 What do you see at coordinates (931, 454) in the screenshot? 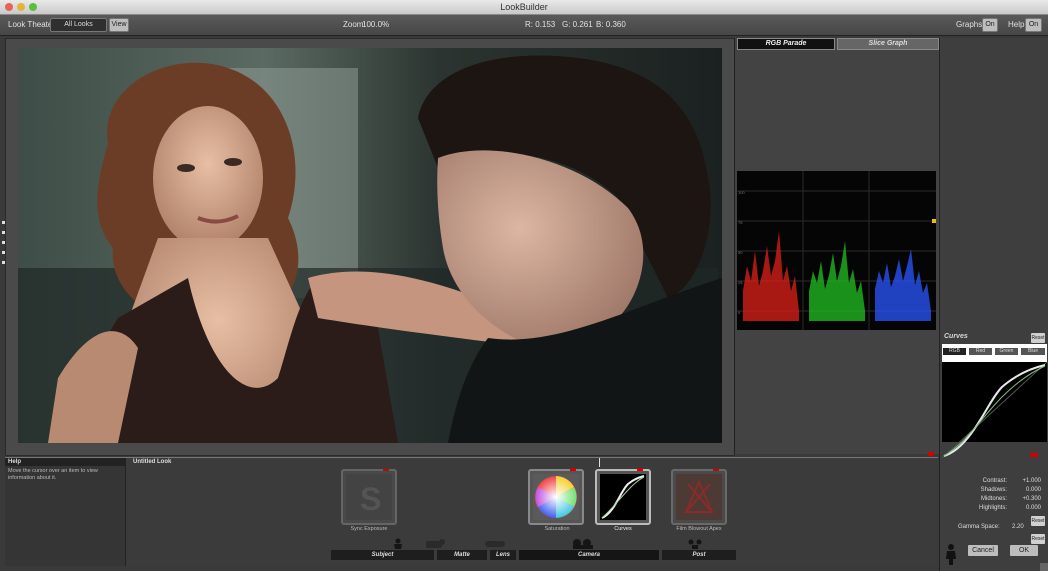
I see `timeline-marker` at bounding box center [931, 454].